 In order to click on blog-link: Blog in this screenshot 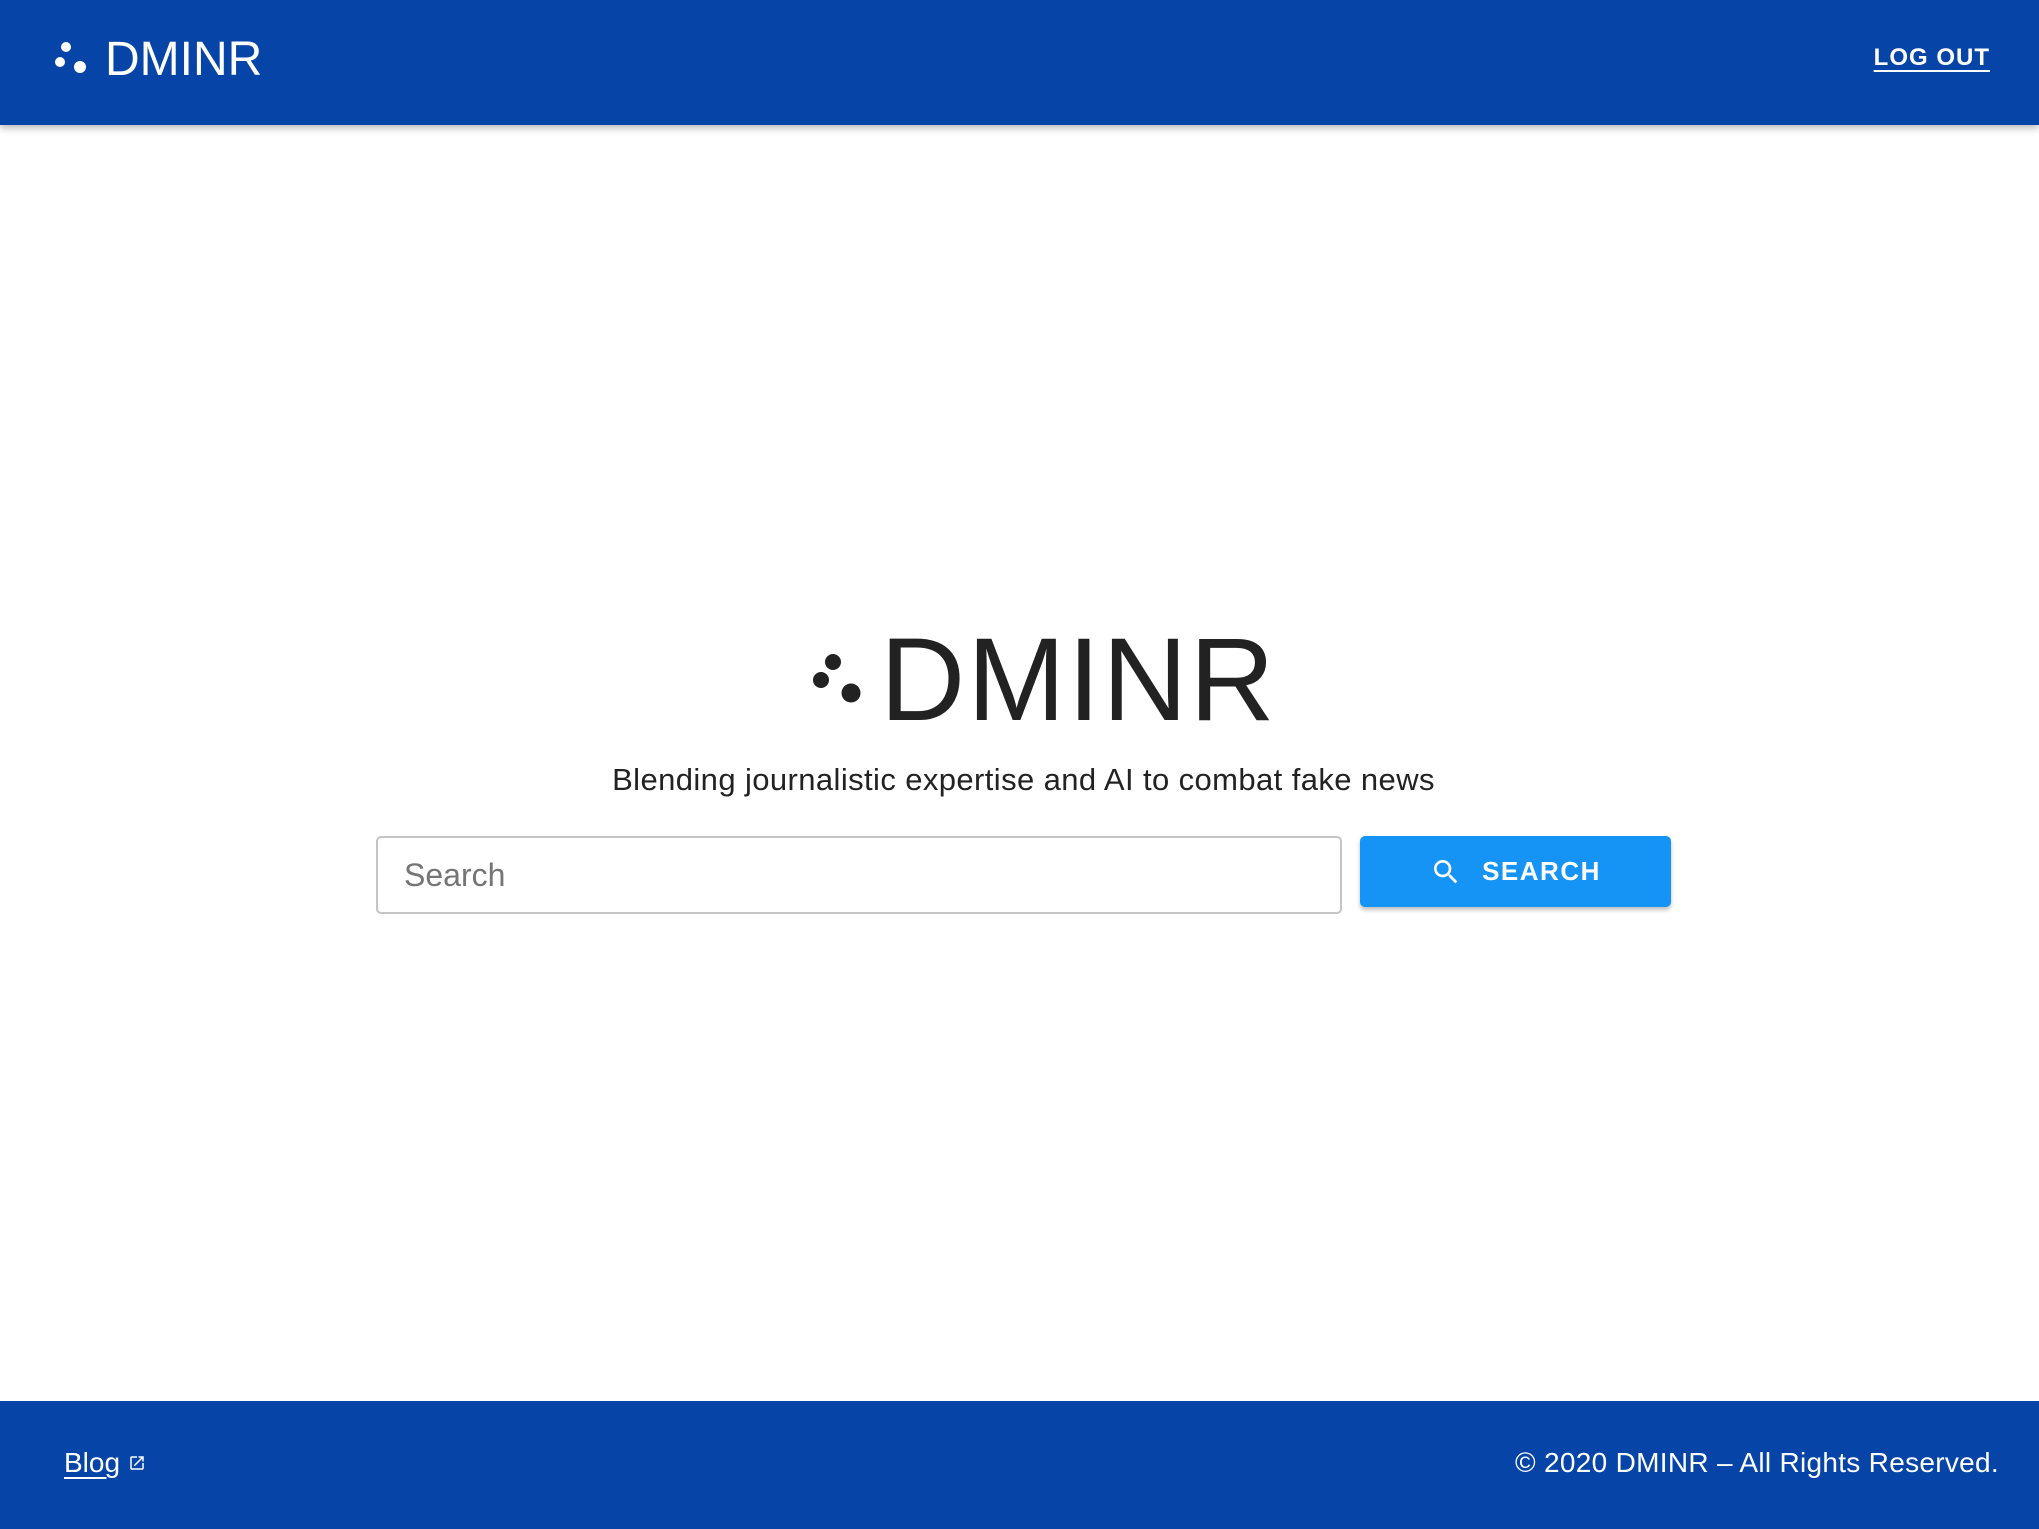, I will do `click(105, 1463)`.